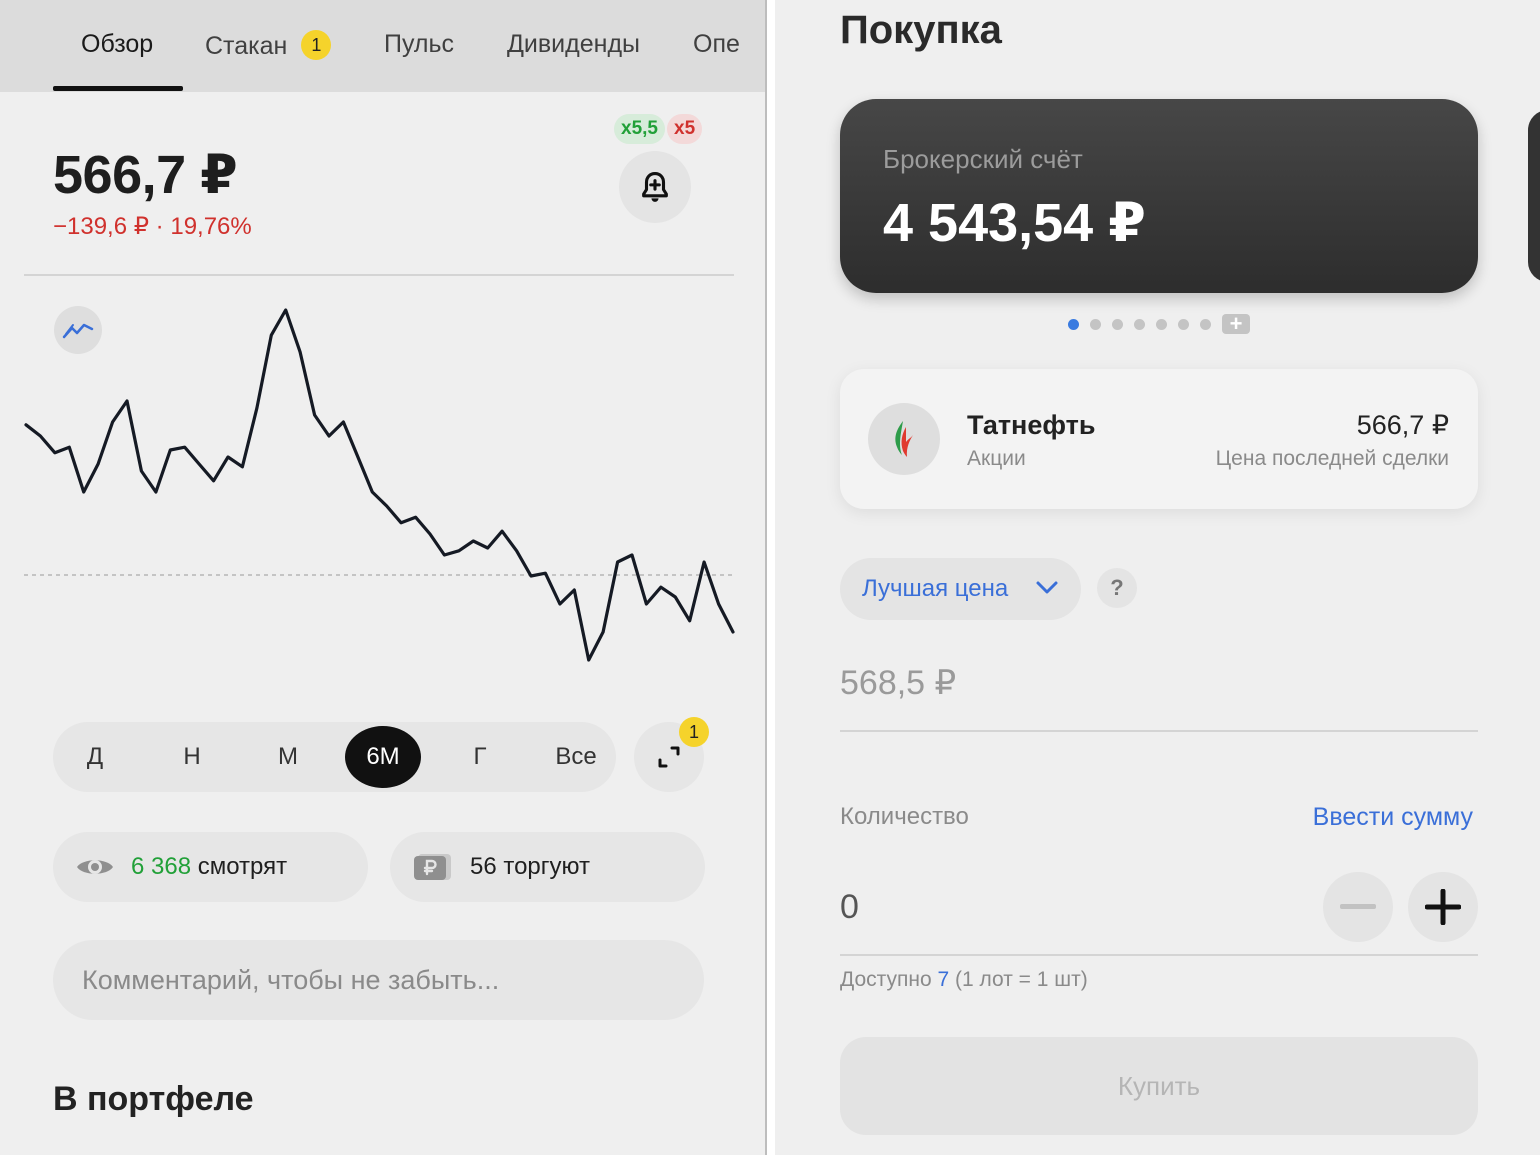 This screenshot has height=1155, width=1540. Describe the element at coordinates (242, 866) in the screenshot. I see `watchers-label: смотрят` at that location.